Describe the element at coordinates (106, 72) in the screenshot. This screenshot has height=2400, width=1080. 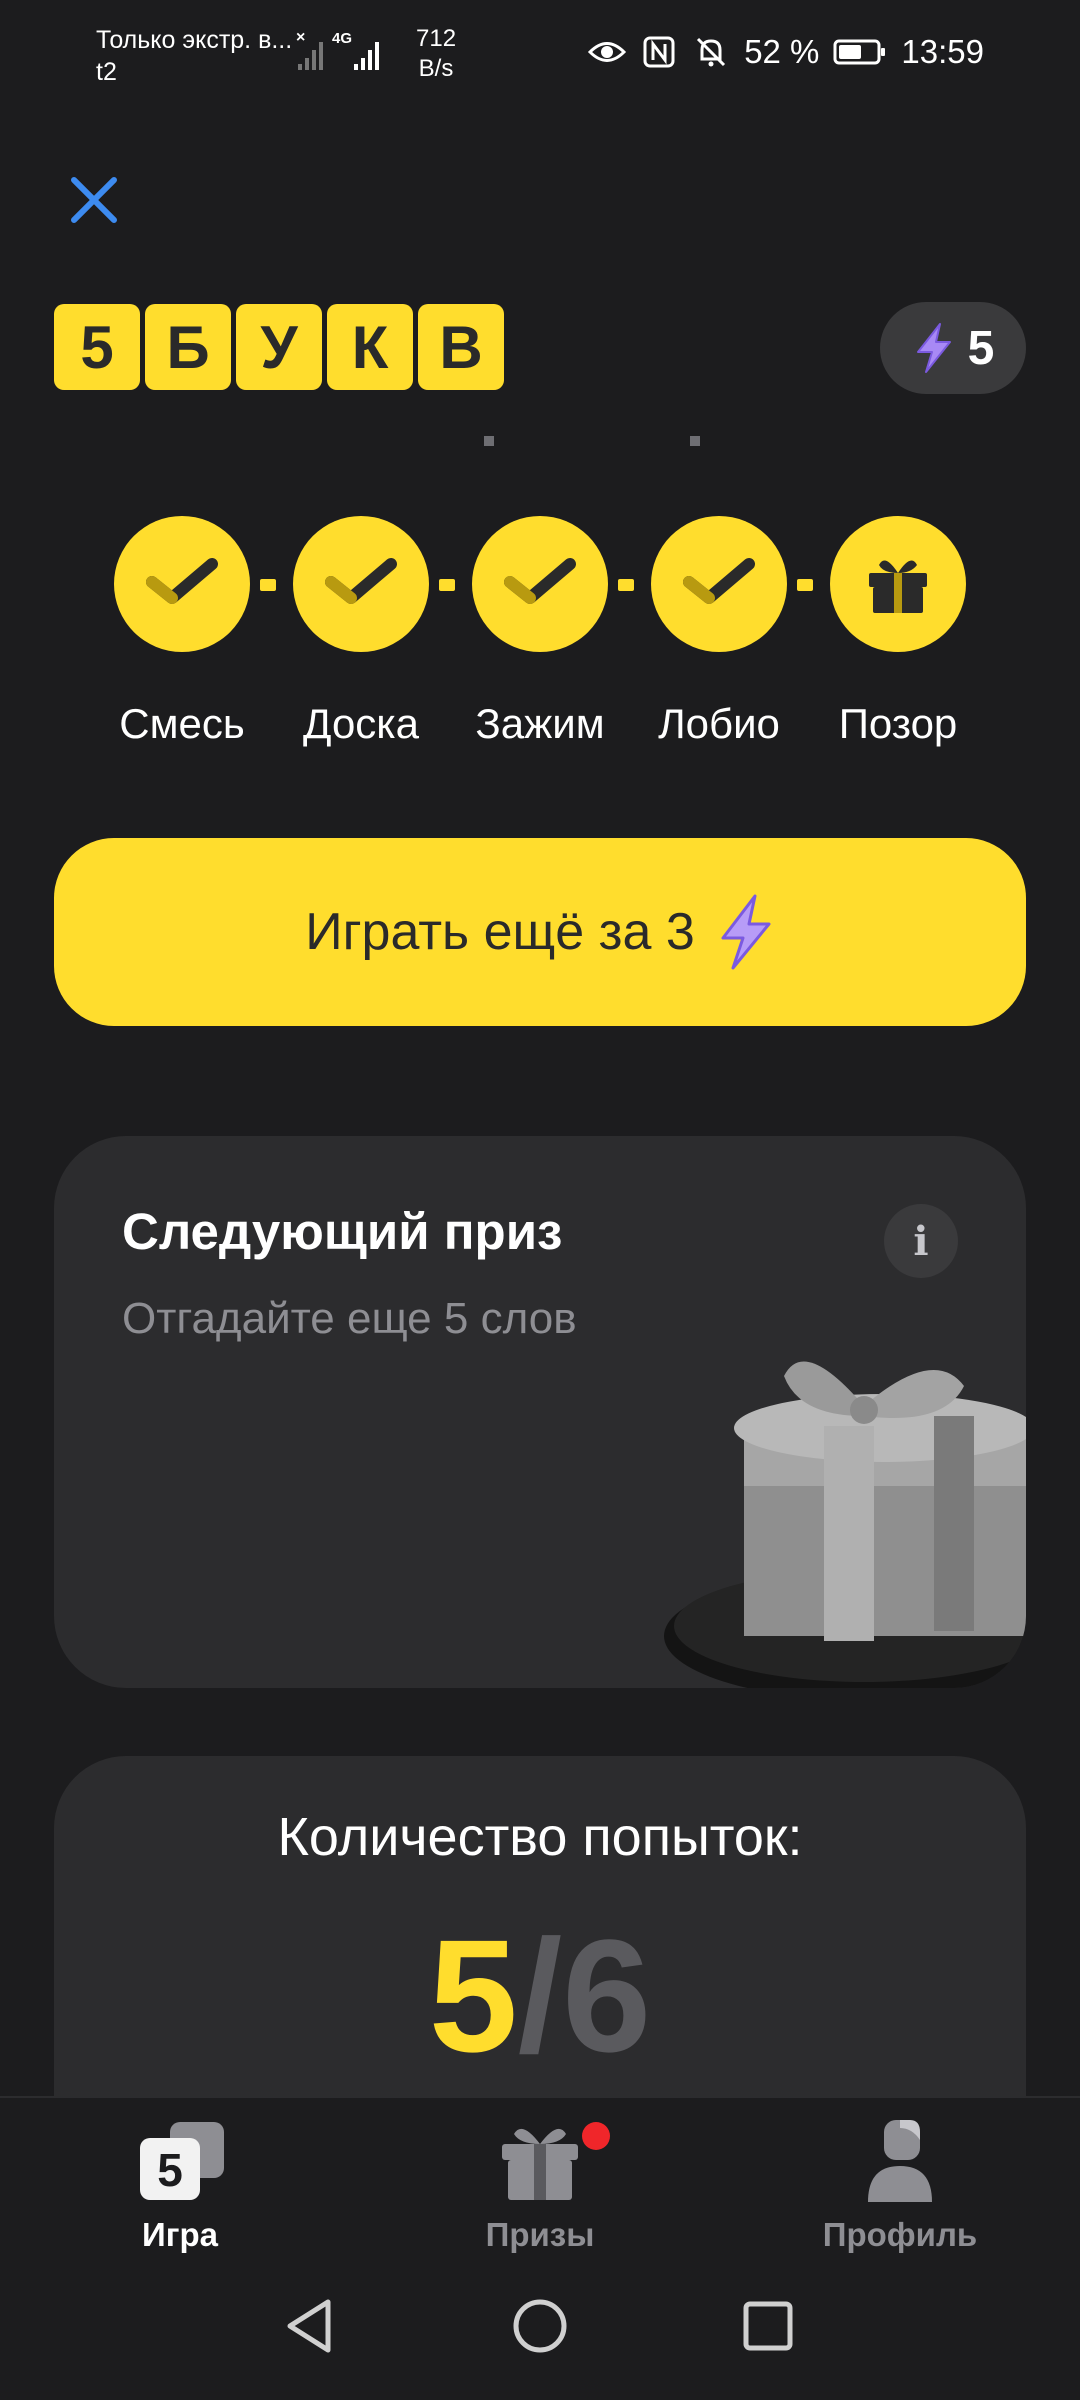
I see `carrier-line-2: t2` at that location.